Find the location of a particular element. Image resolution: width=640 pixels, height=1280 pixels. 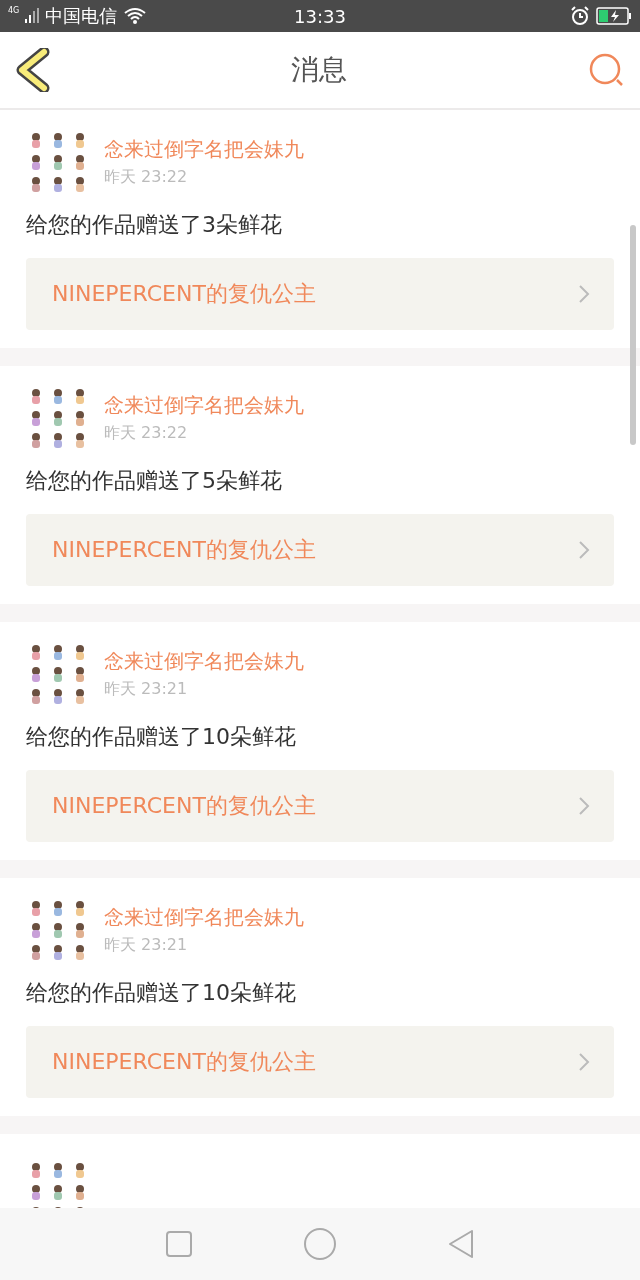

message-text: 给您的作品赠送了5朵鲜花 is located at coordinates (154, 481).